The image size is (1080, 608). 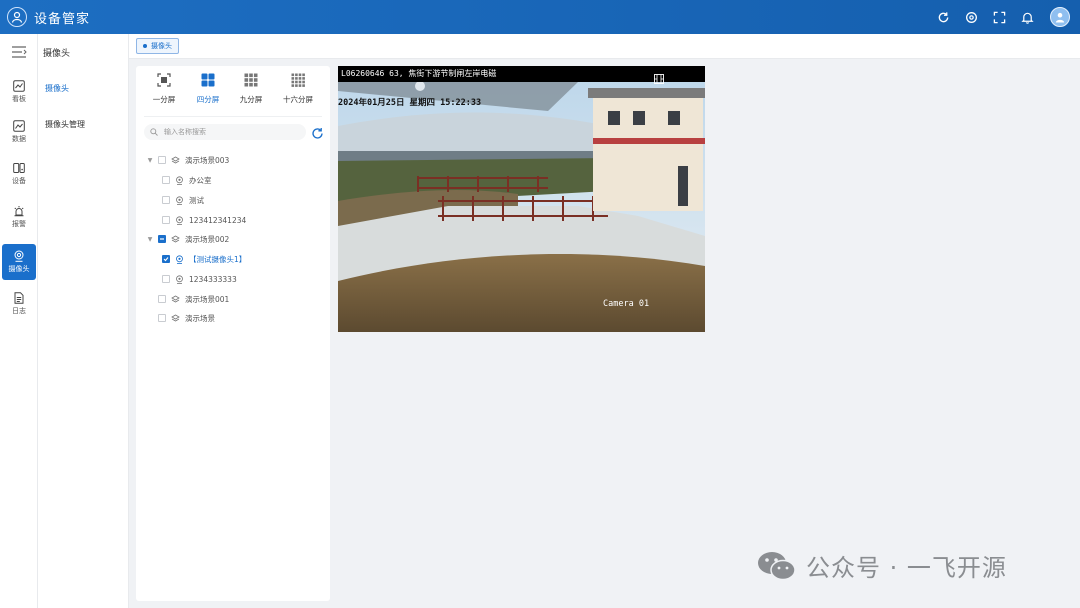 I want to click on layout-sixteen-button: 十六分屏, so click(x=298, y=90).